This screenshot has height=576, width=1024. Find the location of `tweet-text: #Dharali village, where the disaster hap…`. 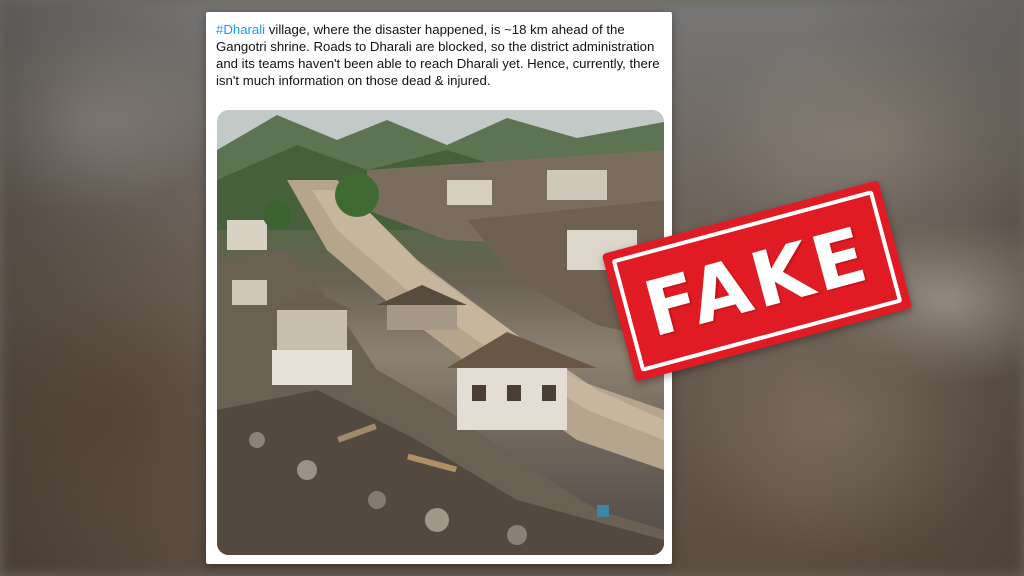

tweet-text: #Dharali village, where the disaster hap… is located at coordinates (441, 55).